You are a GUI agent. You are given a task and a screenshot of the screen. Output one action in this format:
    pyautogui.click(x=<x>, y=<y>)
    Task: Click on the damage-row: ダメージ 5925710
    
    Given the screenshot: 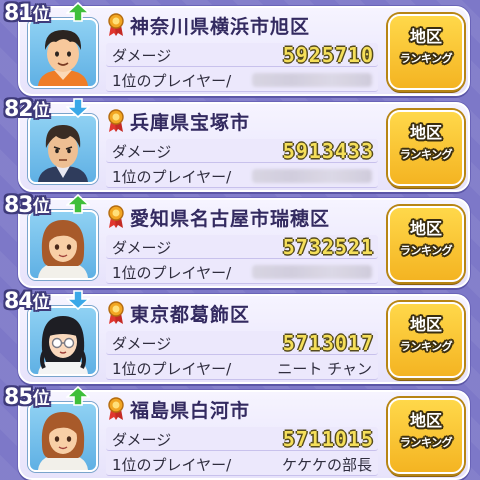 What is the action you would take?
    pyautogui.click(x=242, y=55)
    